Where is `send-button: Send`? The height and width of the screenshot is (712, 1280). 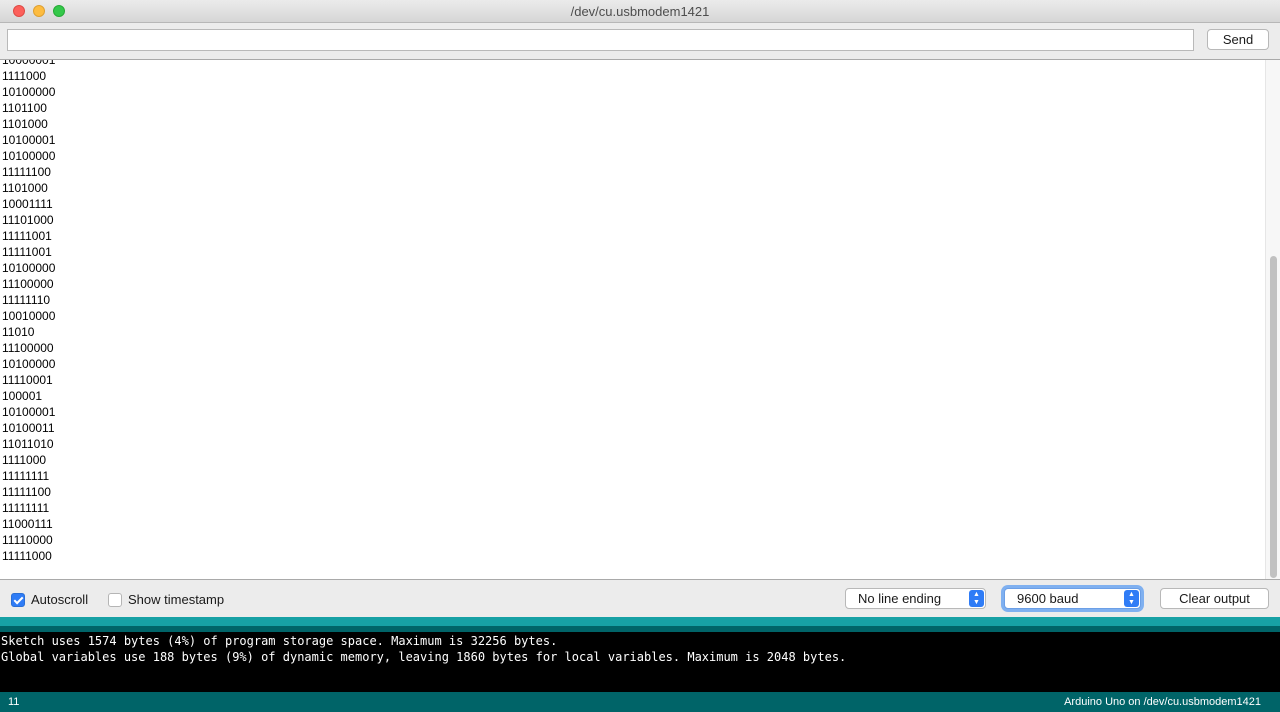
send-button: Send is located at coordinates (1238, 39).